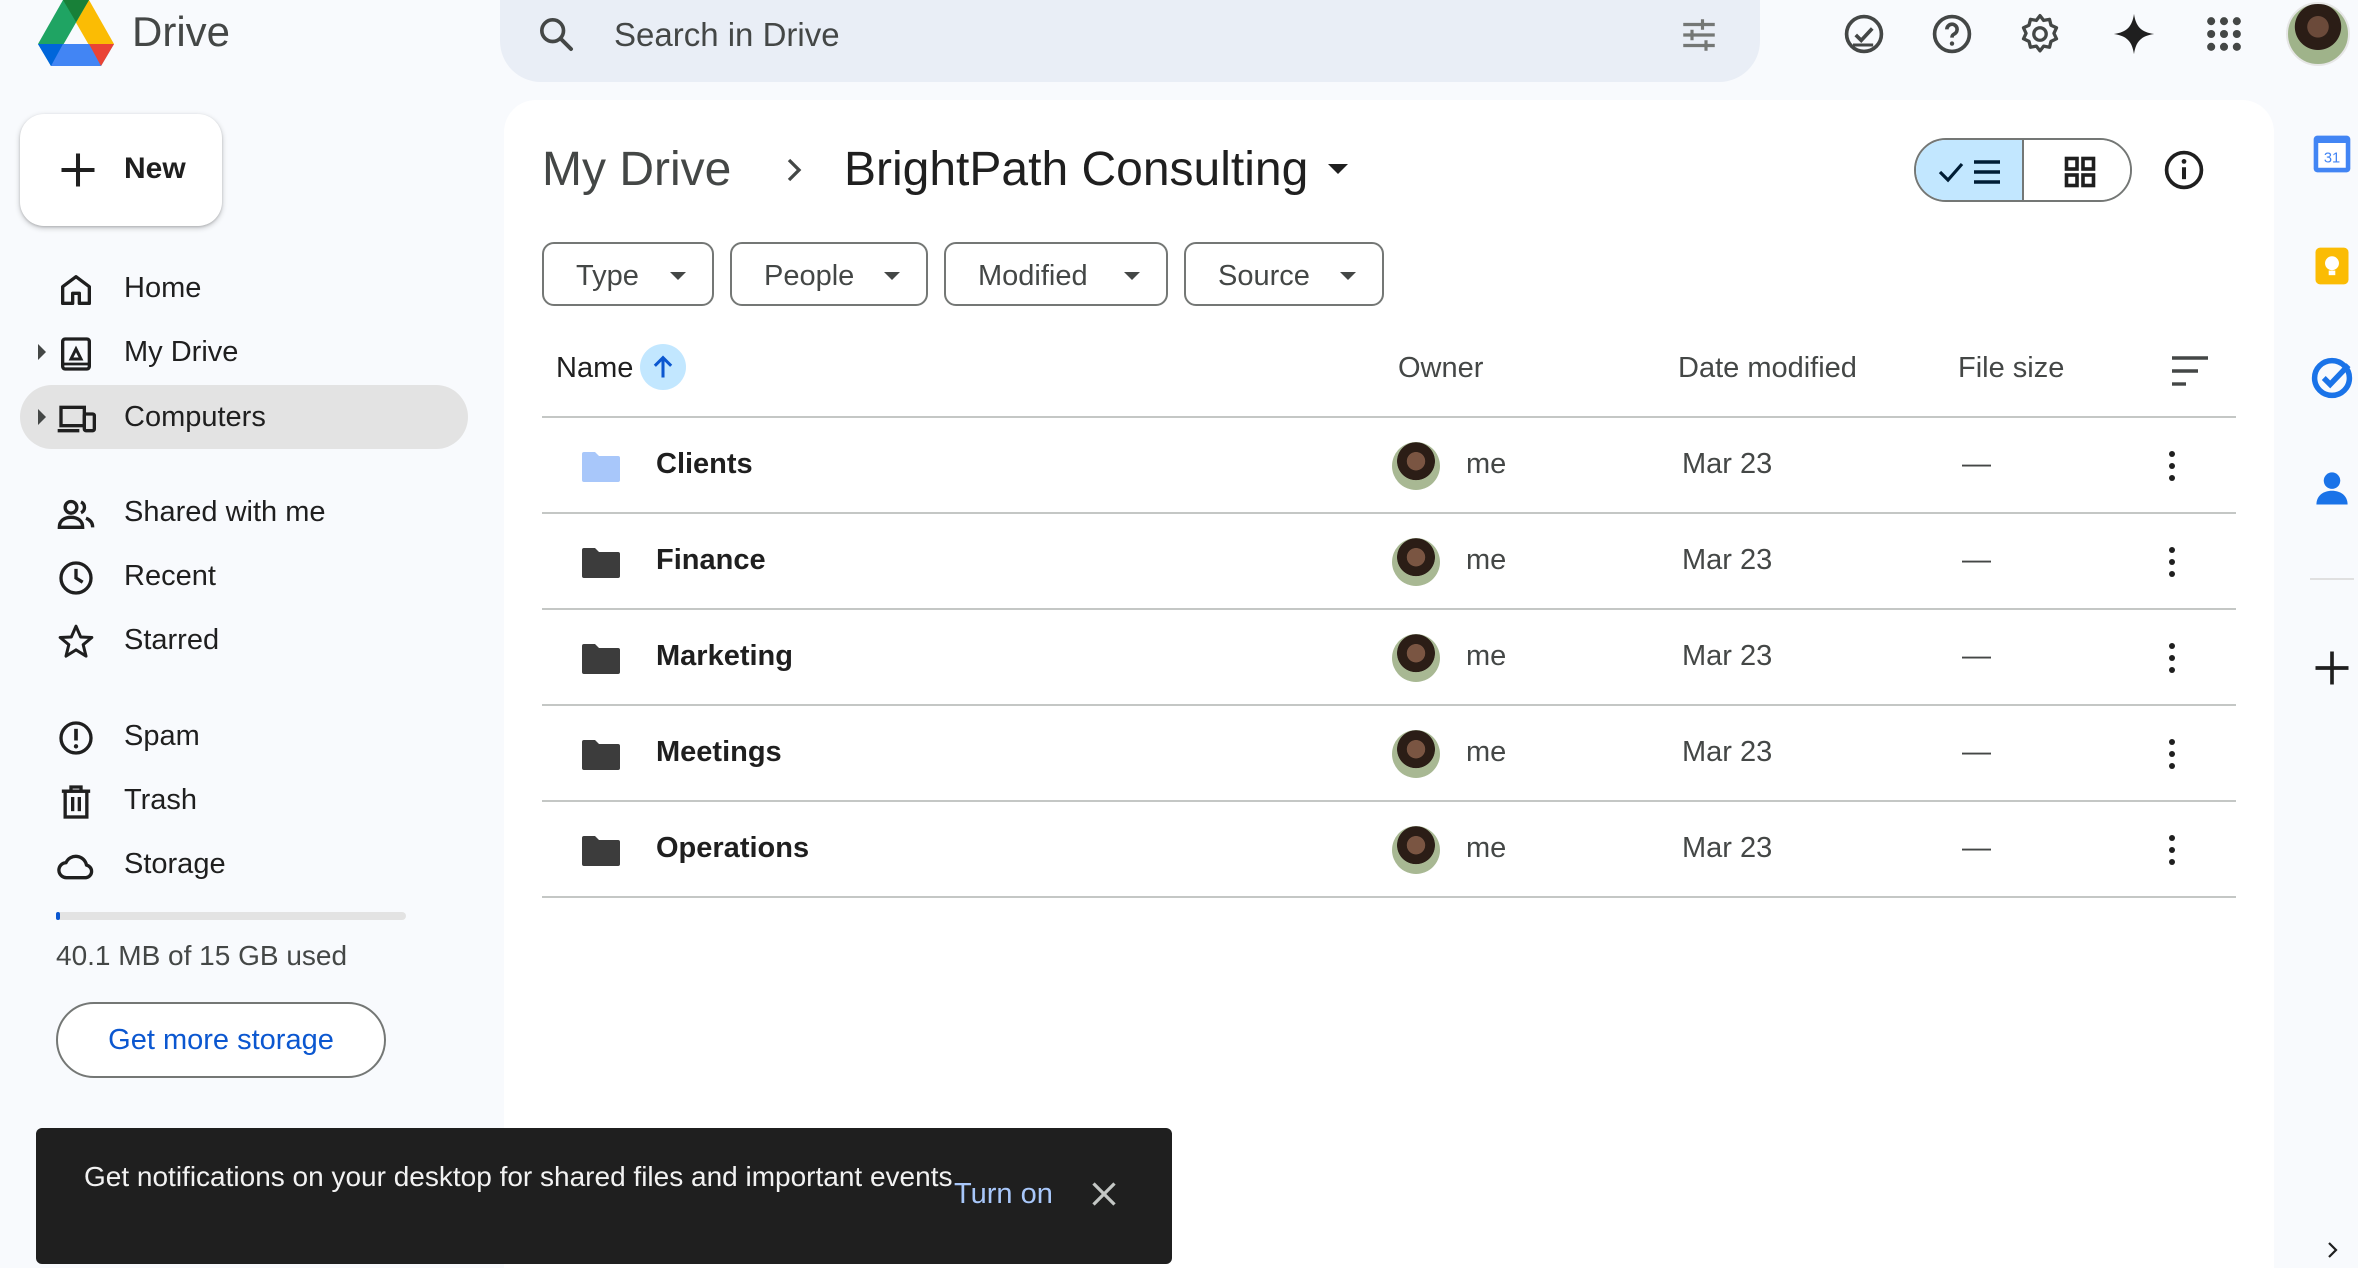 This screenshot has width=2358, height=1268. I want to click on storage-usage-text: 40.1 MB of 15 GB used, so click(202, 955).